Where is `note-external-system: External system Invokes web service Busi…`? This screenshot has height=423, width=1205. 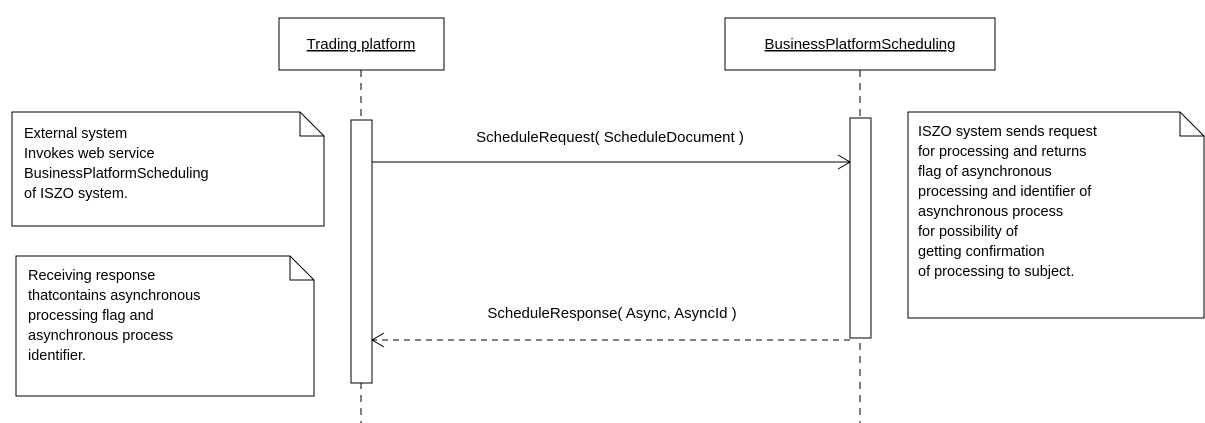
note-external-system: External system Invokes web service Busi… is located at coordinates (168, 169).